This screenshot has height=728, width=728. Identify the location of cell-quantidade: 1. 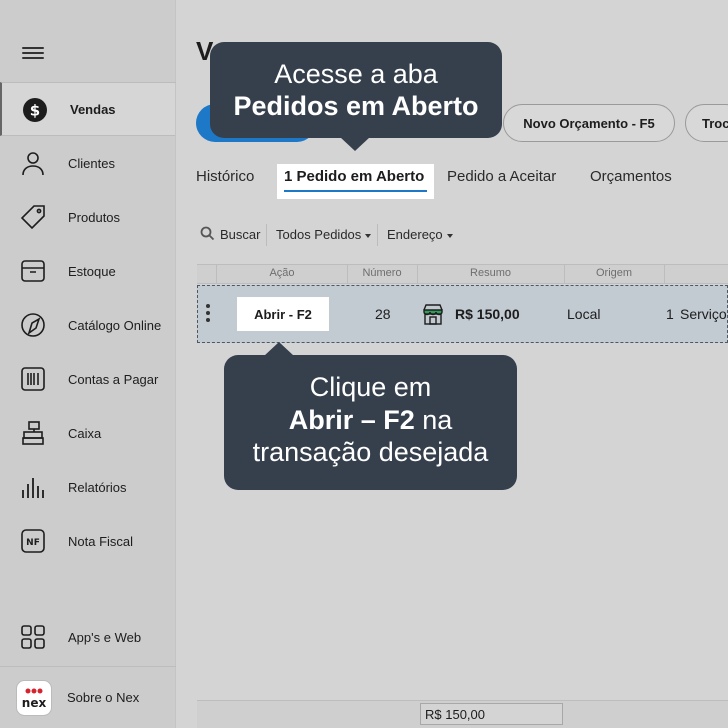
(670, 314).